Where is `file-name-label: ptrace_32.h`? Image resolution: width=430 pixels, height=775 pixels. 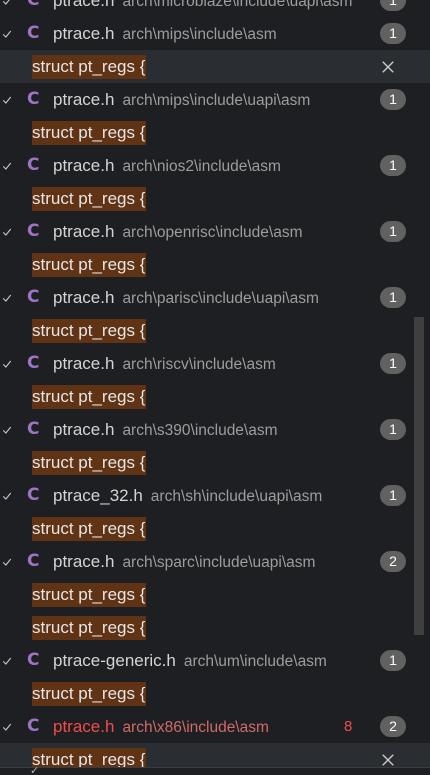
file-name-label: ptrace_32.h is located at coordinates (98, 495).